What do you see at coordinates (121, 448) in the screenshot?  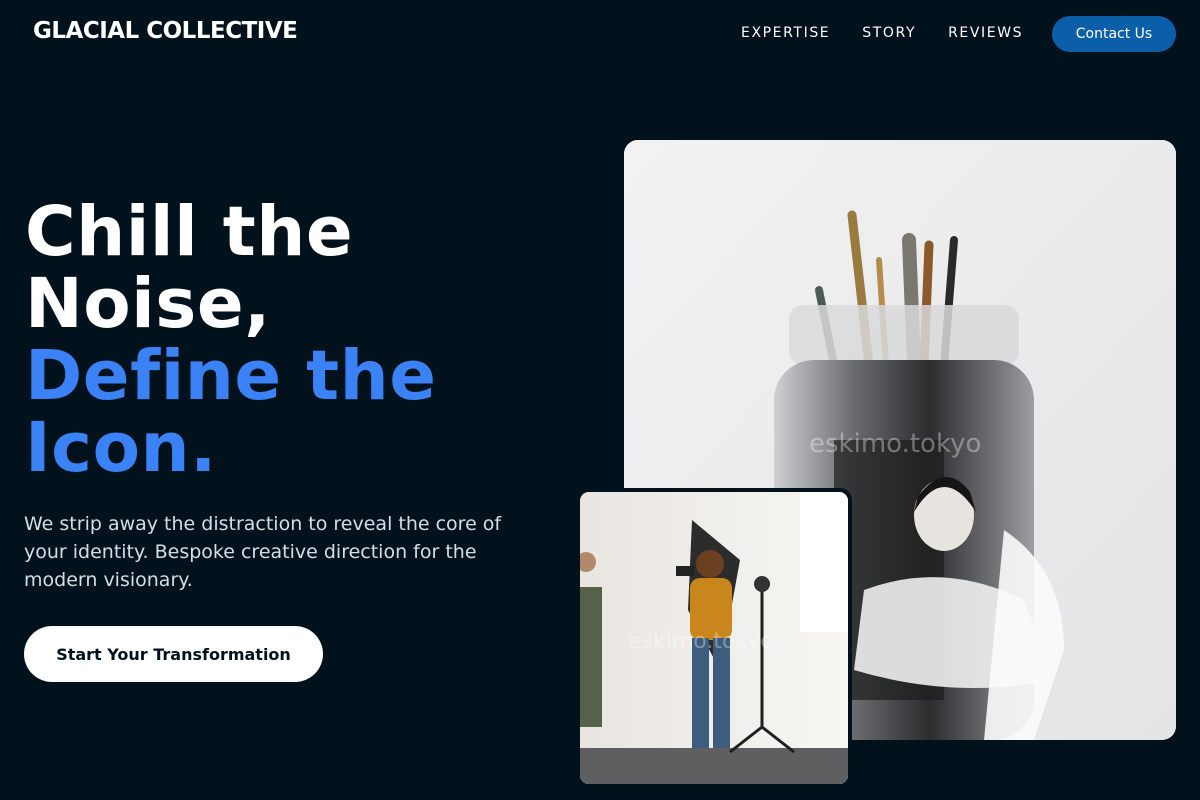 I see `headline-line-4: Icon.` at bounding box center [121, 448].